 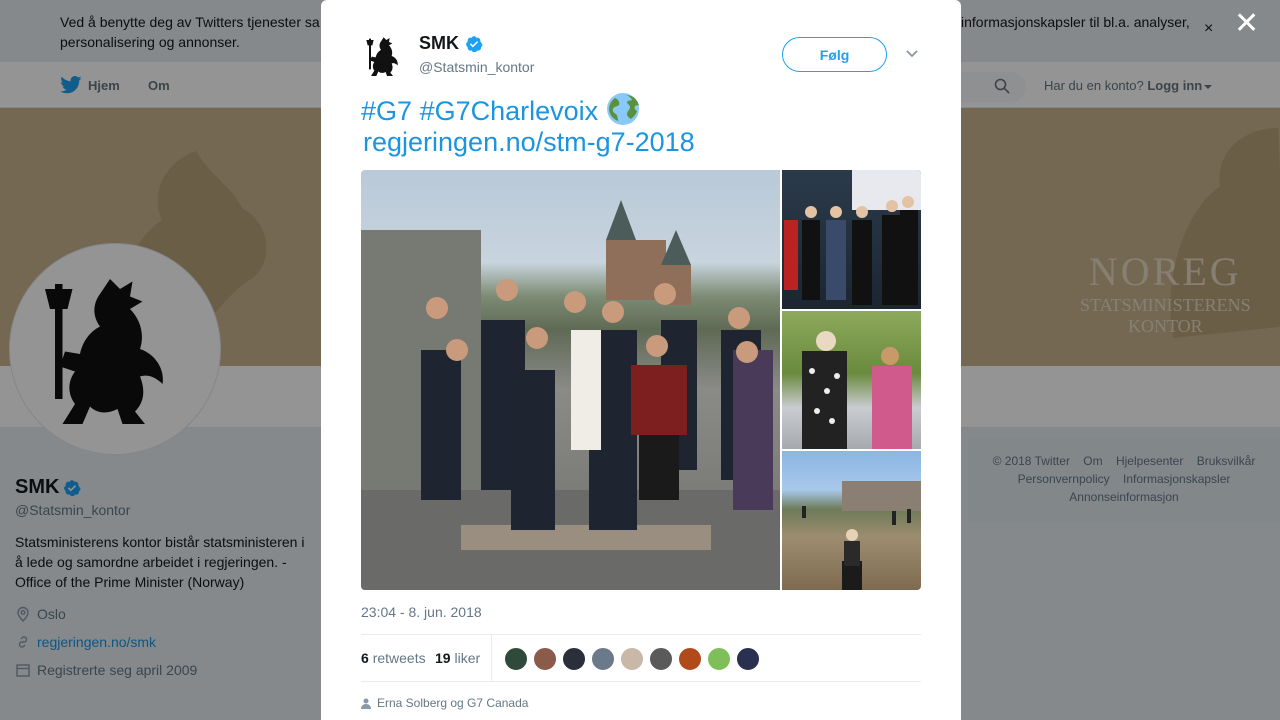 I want to click on tagged-users-text: Erna Solberg og G7 Canada, so click(x=453, y=703).